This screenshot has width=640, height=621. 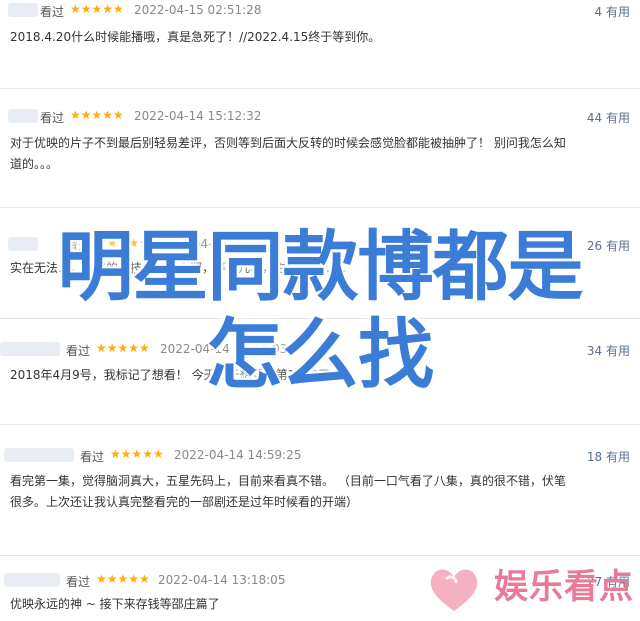 I want to click on watermark: 娱乐看点, so click(x=528, y=590).